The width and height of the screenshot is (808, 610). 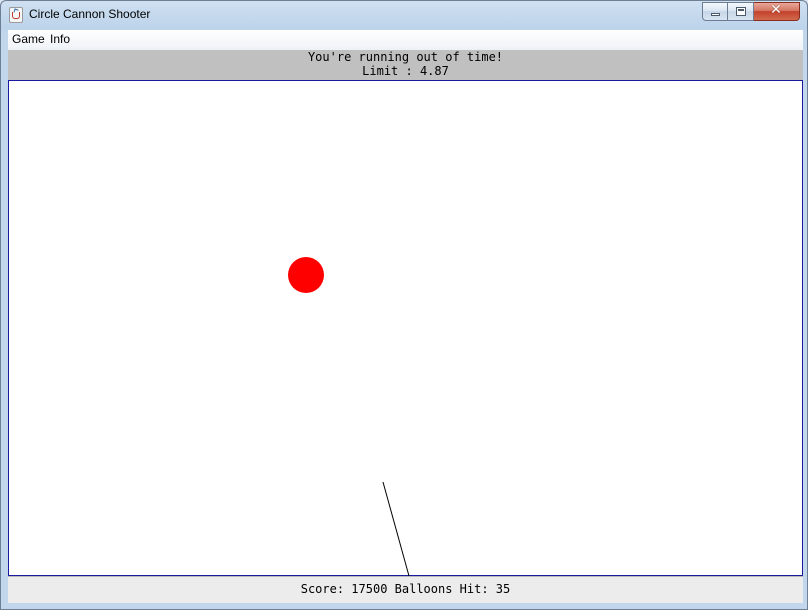 I want to click on game-canvas-drawing, so click(x=349, y=417).